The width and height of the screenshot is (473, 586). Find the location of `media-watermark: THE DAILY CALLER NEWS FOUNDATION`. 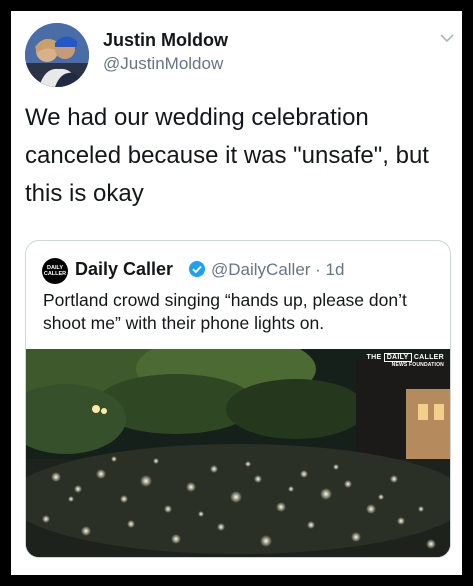

media-watermark: THE DAILY CALLER NEWS FOUNDATION is located at coordinates (405, 360).